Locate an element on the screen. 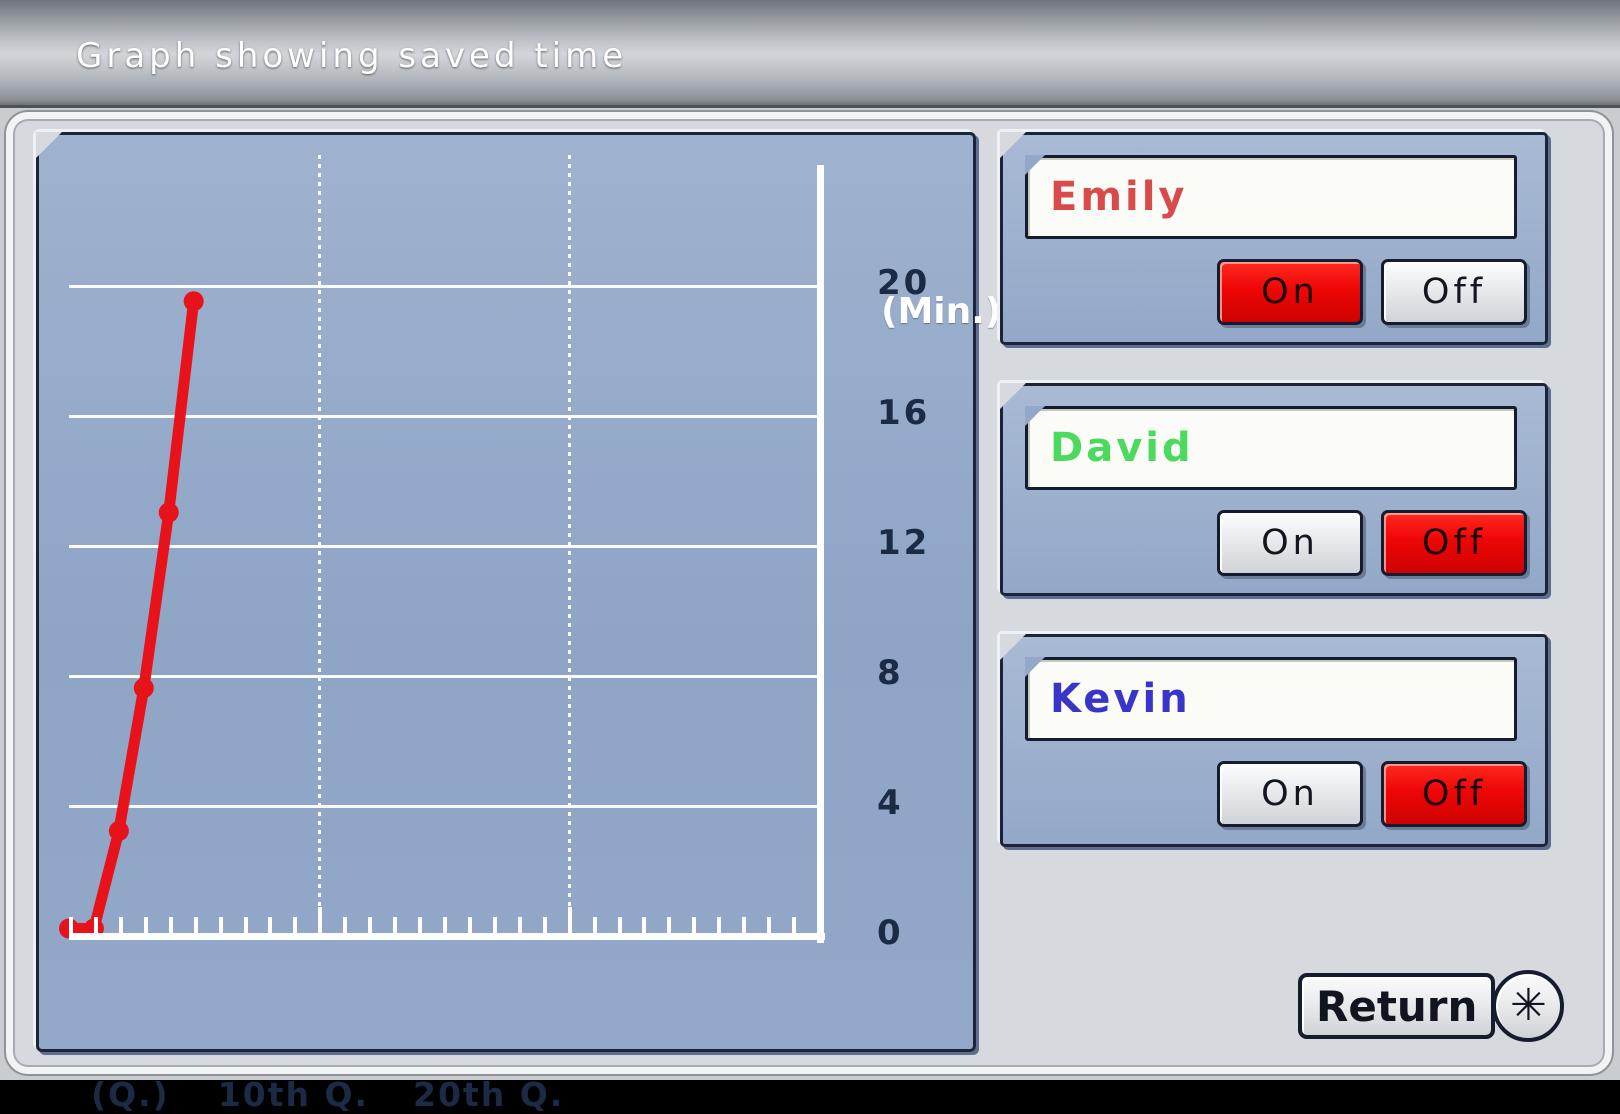 Image resolution: width=1620 pixels, height=1114 pixels. x-tick-label-20: 20th Q. is located at coordinates (489, 1094).